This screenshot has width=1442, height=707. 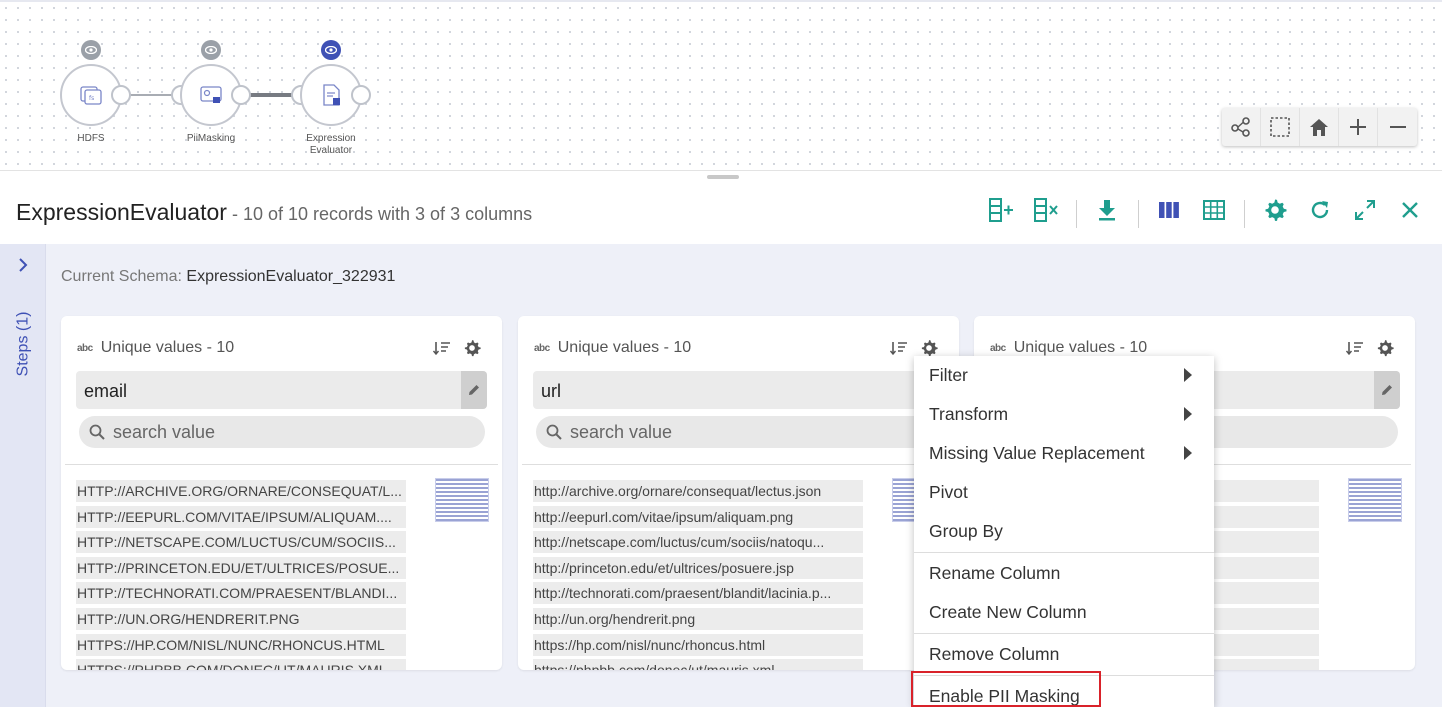 I want to click on steps-toggle: Steps (1), so click(x=23, y=344).